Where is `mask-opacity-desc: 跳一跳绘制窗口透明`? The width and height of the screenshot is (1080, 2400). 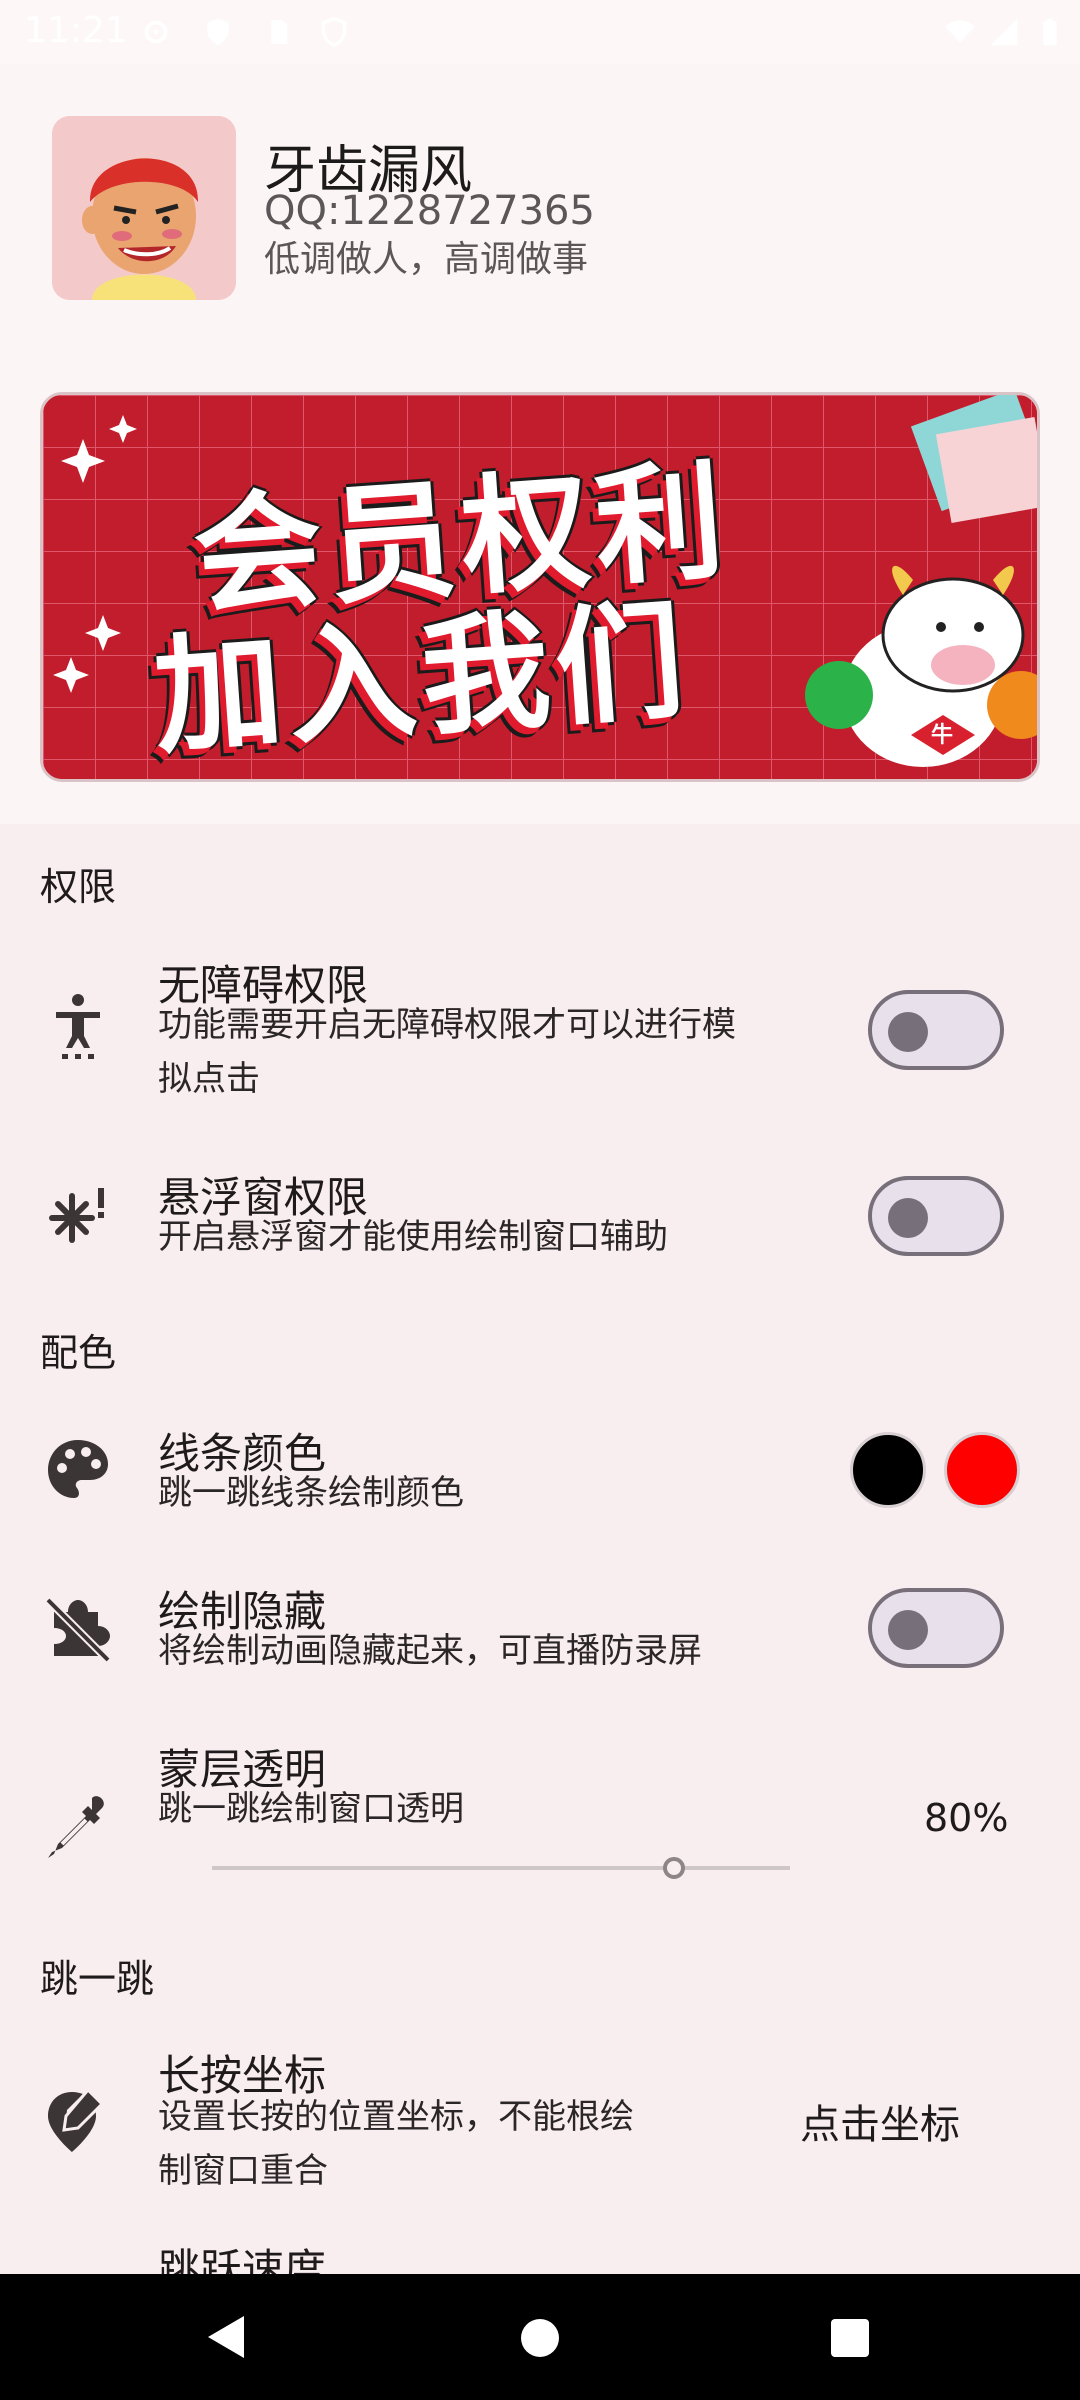
mask-opacity-desc: 跳一跳绘制窗口透明 is located at coordinates (311, 1809).